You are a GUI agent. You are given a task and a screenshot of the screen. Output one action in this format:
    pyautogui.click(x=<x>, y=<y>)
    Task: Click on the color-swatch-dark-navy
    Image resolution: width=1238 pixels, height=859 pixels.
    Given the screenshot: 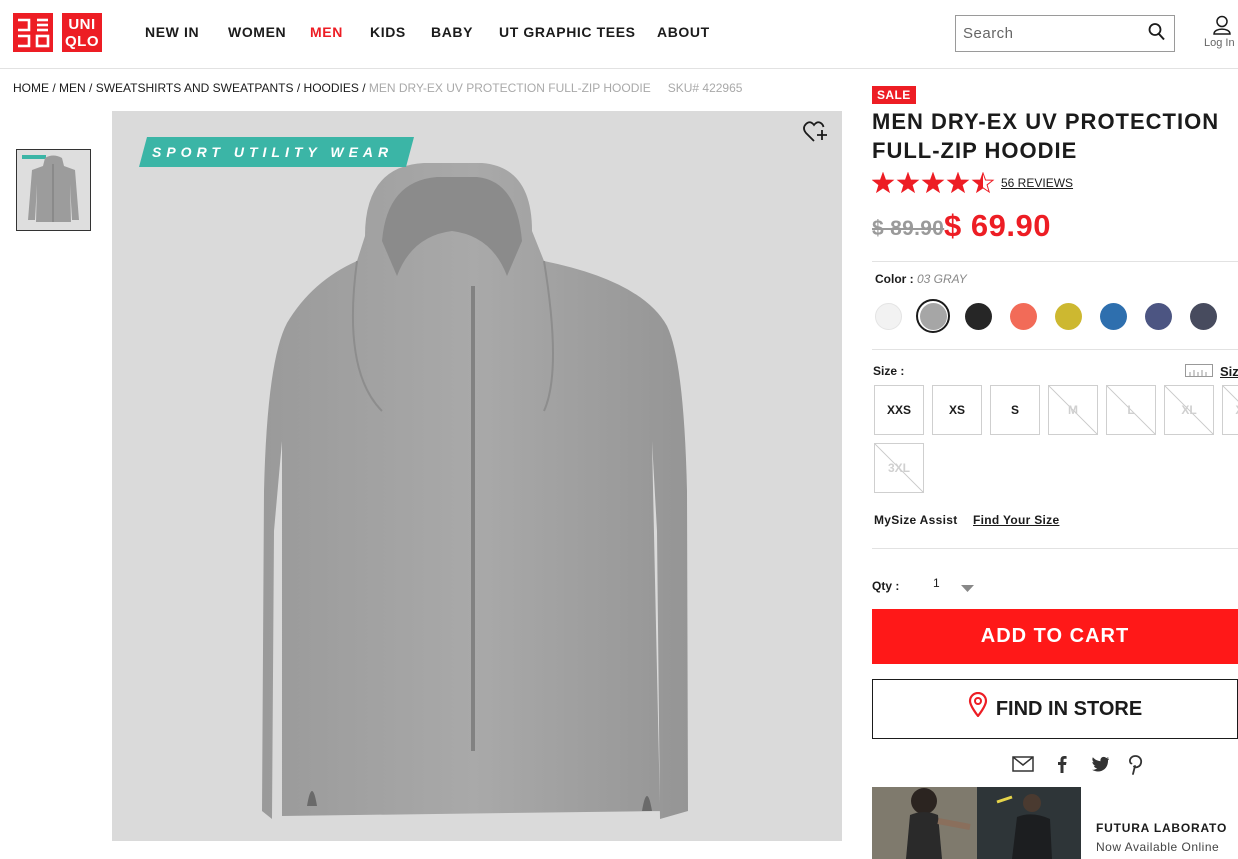 What is the action you would take?
    pyautogui.click(x=1203, y=316)
    